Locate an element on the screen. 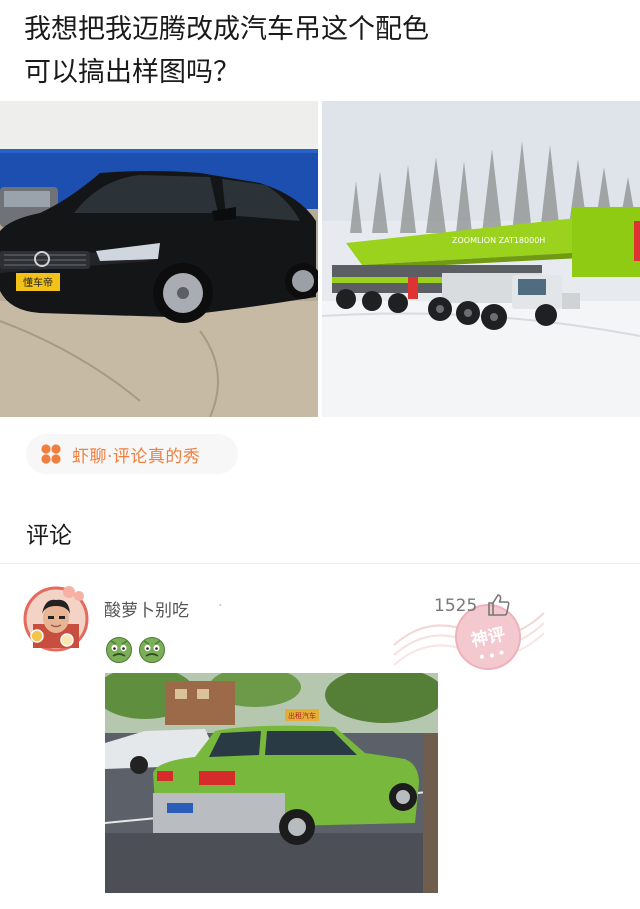 Image resolution: width=640 pixels, height=909 pixels. topic-chip: 虾聊·评论真的秀 is located at coordinates (132, 454).